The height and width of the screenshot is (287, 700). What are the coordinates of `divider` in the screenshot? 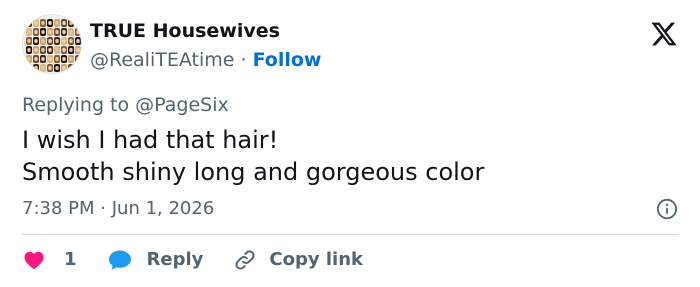 It's located at (350, 234).